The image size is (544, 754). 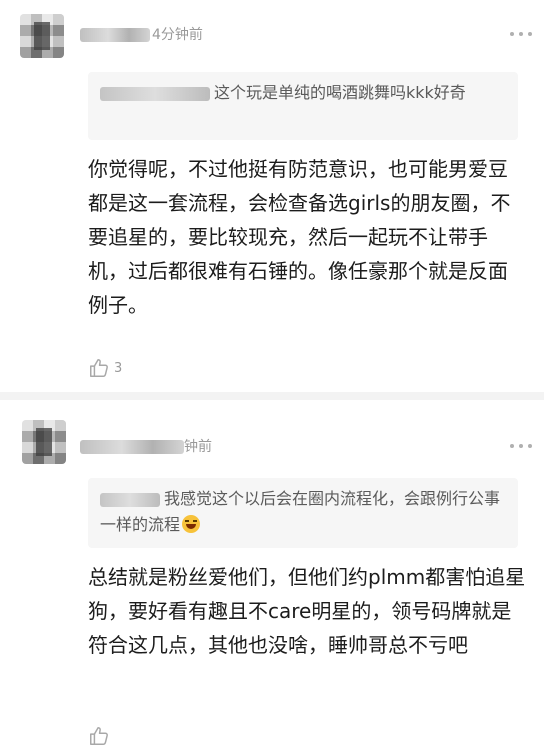 I want to click on quoted-text: 这个玩是单纯的喝酒跳舞吗kkk好奇, so click(x=340, y=92).